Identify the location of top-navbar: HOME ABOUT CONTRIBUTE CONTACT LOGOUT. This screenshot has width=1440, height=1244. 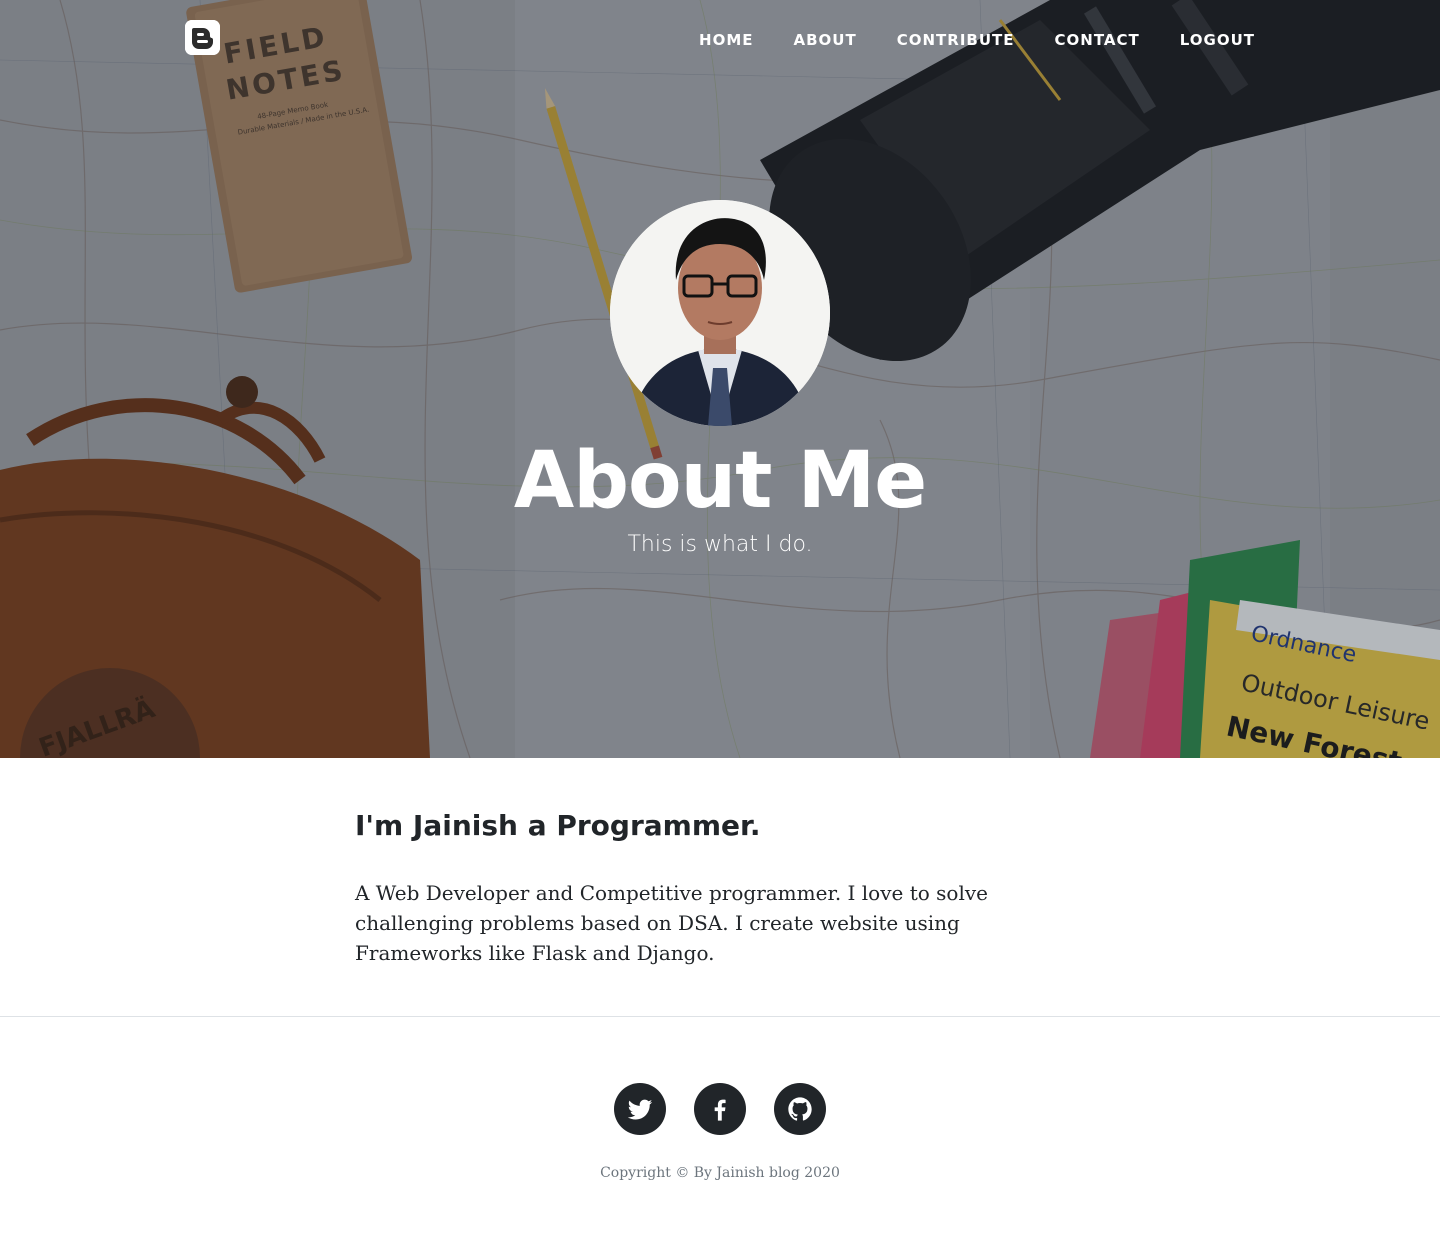
(720, 40).